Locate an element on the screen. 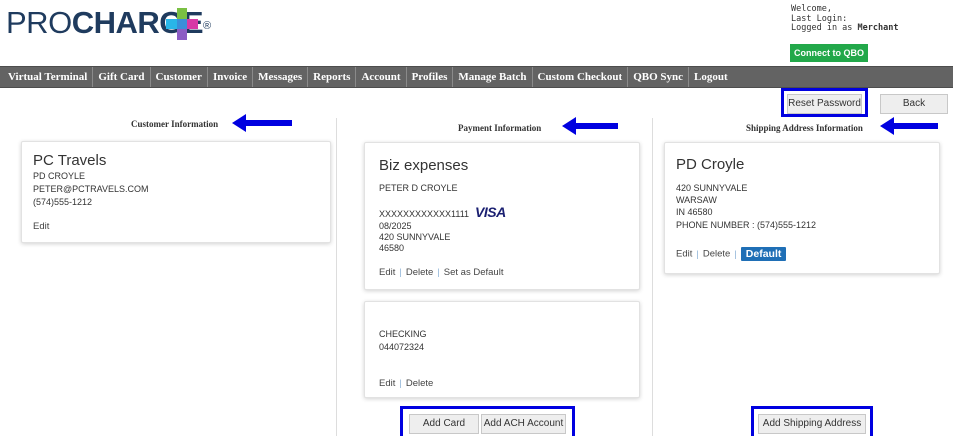  connect-to-qbo-button: Connect to QBO is located at coordinates (829, 53).